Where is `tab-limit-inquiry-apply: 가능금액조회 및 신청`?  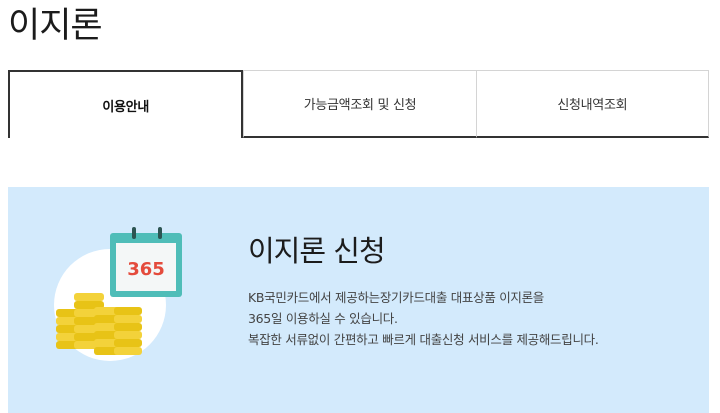 tab-limit-inquiry-apply: 가능금액조회 및 신청 is located at coordinates (359, 104).